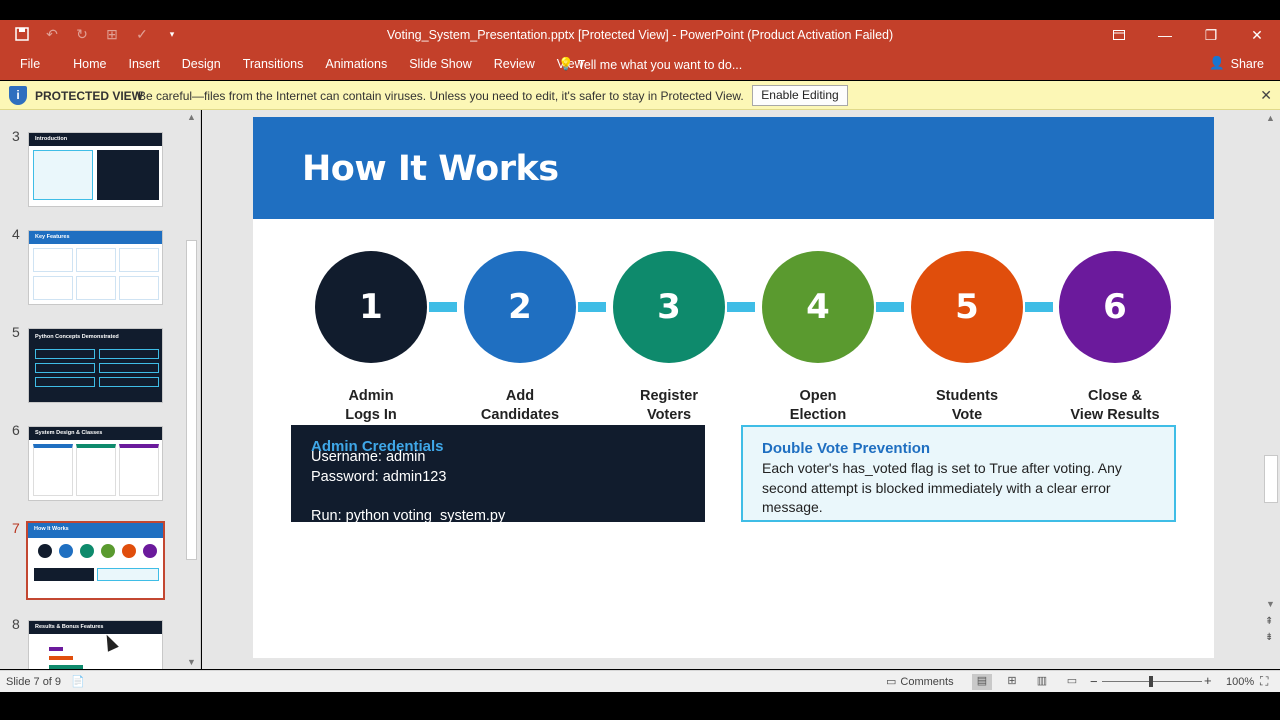 The width and height of the screenshot is (1280, 720). I want to click on share-label: Share, so click(1247, 63).